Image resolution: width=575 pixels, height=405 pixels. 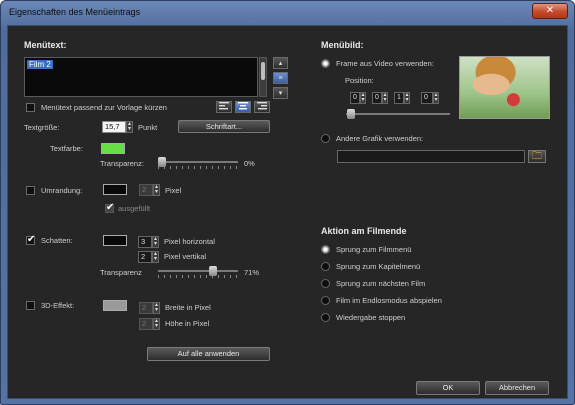 I want to click on timecode-hours: 0, so click(x=355, y=98).